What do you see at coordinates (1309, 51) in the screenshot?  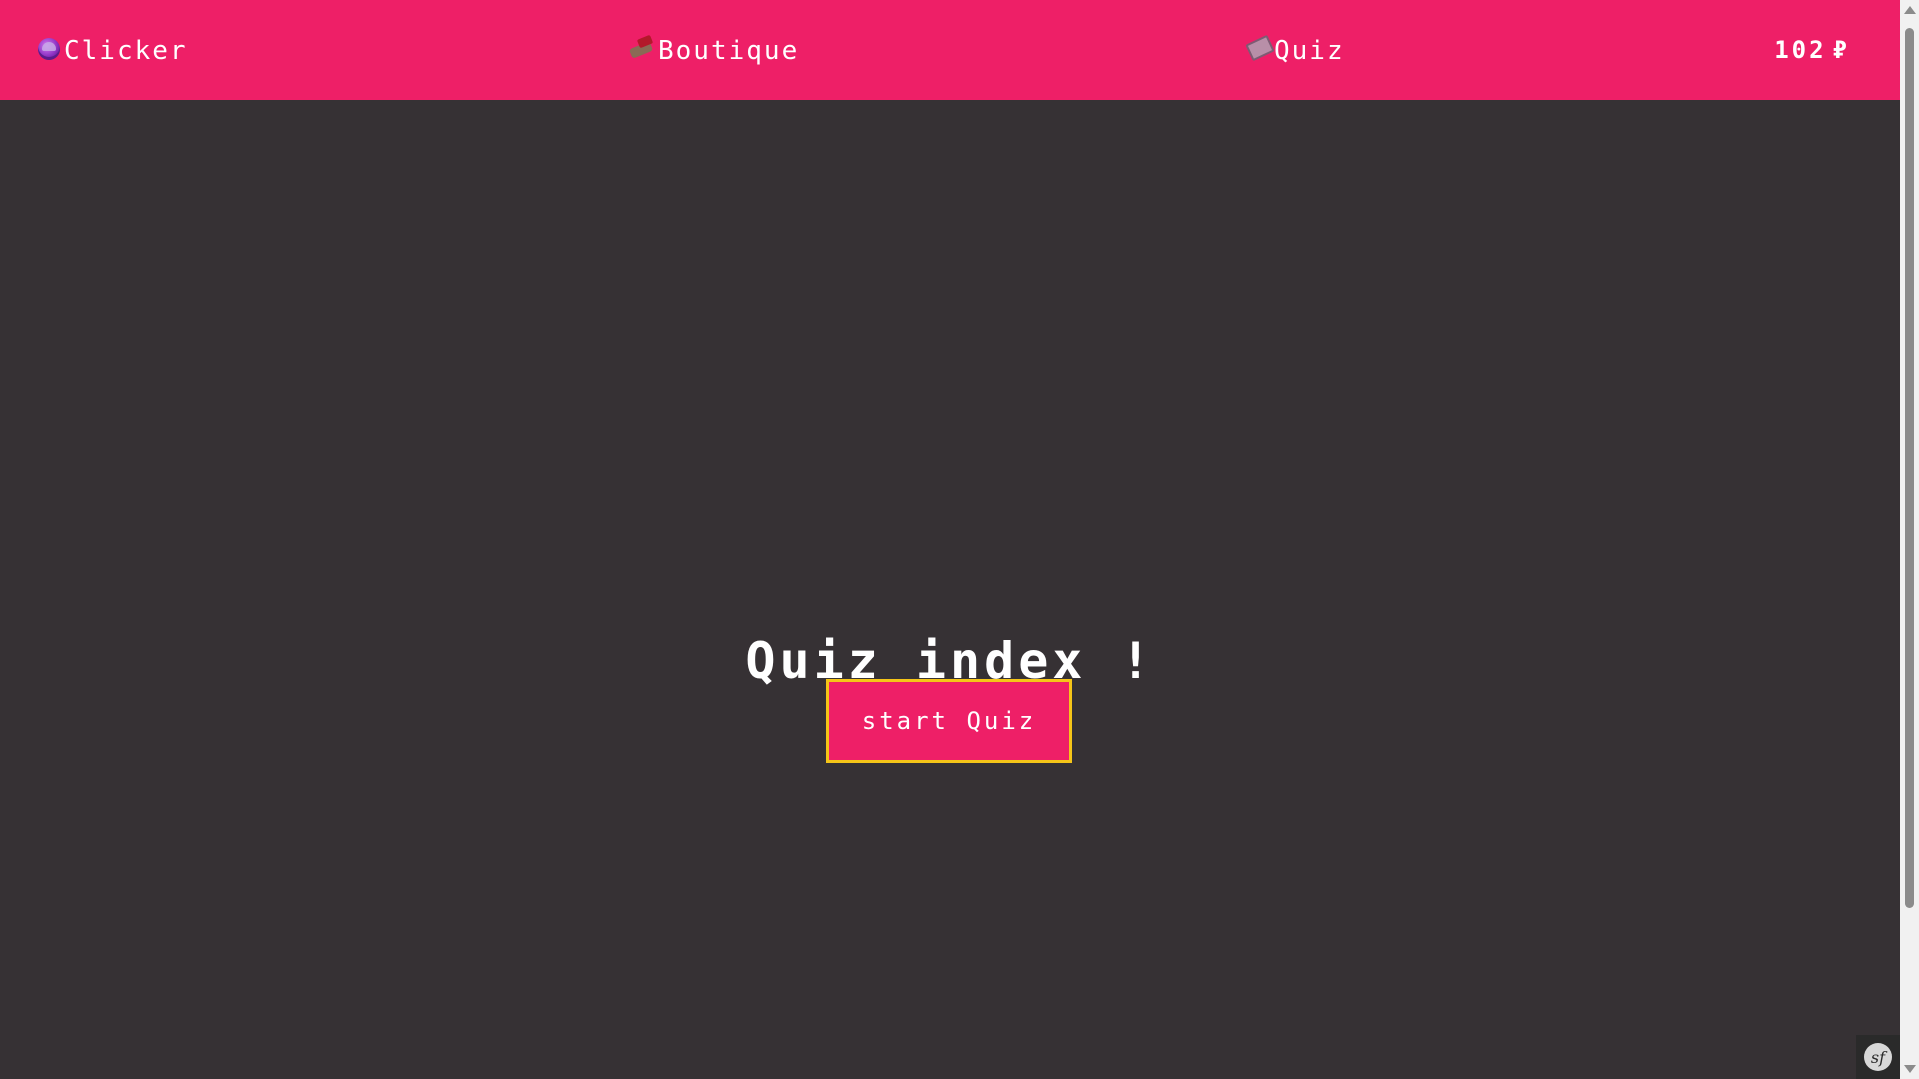 I see `nav-item-label: Quiz` at bounding box center [1309, 51].